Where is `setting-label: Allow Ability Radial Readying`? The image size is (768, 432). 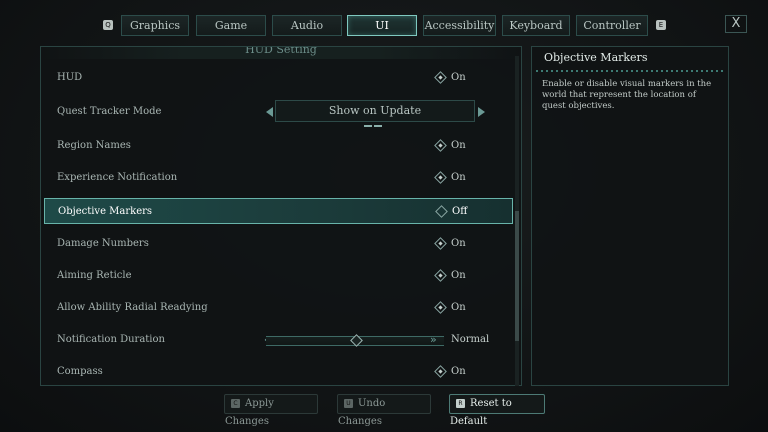
setting-label: Allow Ability Radial Readying is located at coordinates (132, 307).